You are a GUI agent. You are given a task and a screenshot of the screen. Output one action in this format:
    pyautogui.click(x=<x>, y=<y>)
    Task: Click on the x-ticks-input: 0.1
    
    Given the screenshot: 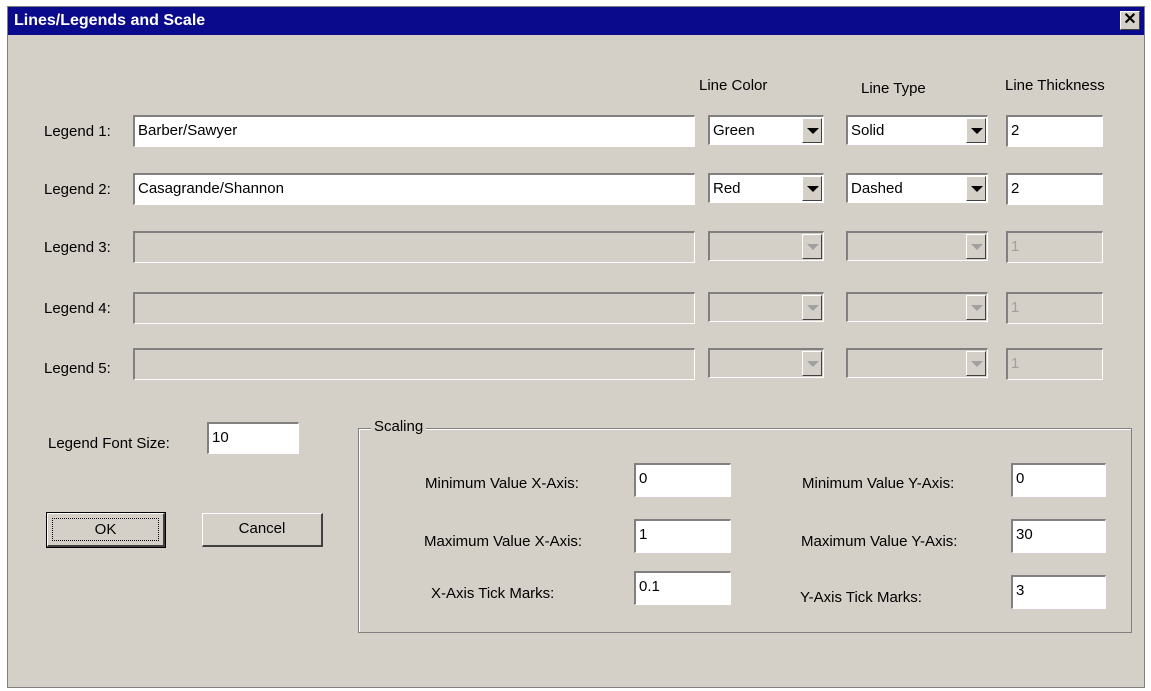 What is the action you would take?
    pyautogui.click(x=682, y=588)
    